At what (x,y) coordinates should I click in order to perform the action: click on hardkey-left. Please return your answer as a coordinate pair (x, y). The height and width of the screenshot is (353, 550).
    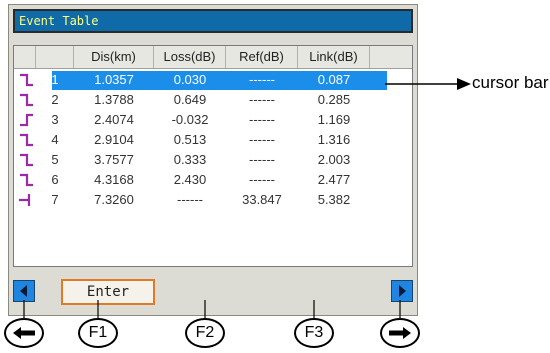
    Looking at the image, I should click on (24, 333).